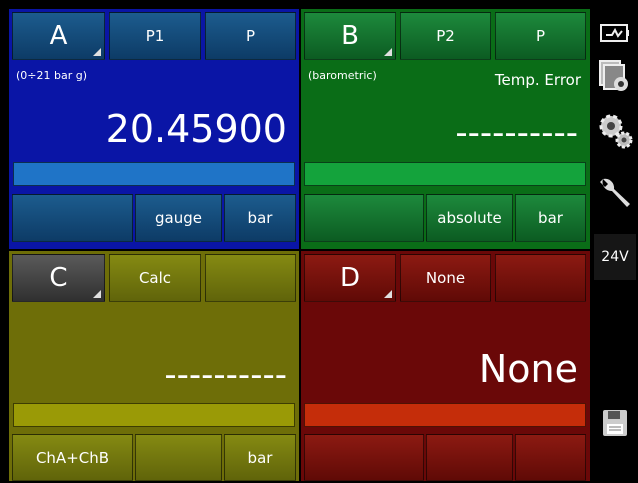  What do you see at coordinates (540, 36) in the screenshot?
I see `channel-b-sub-button: P` at bounding box center [540, 36].